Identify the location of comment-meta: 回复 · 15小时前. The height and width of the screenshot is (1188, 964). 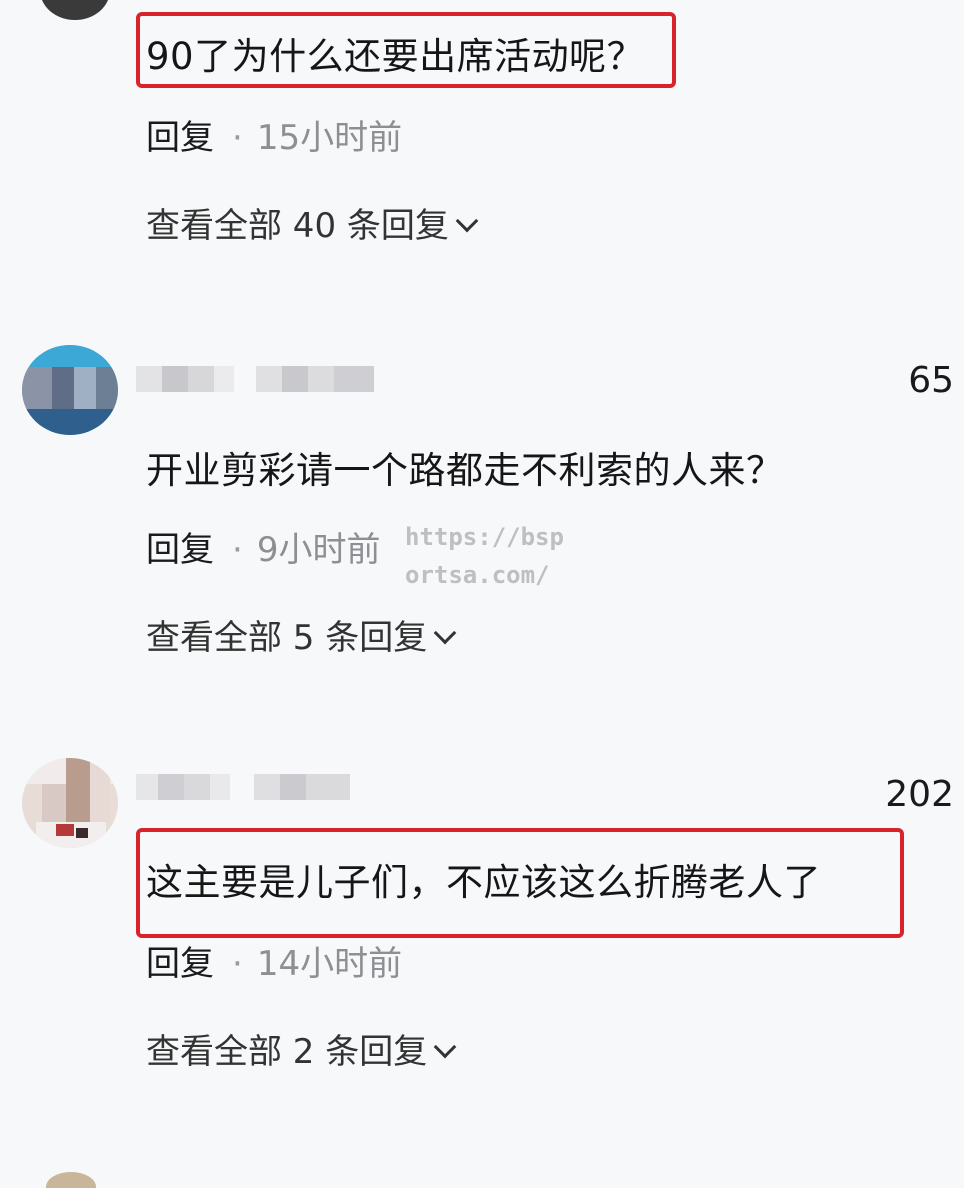
(274, 134).